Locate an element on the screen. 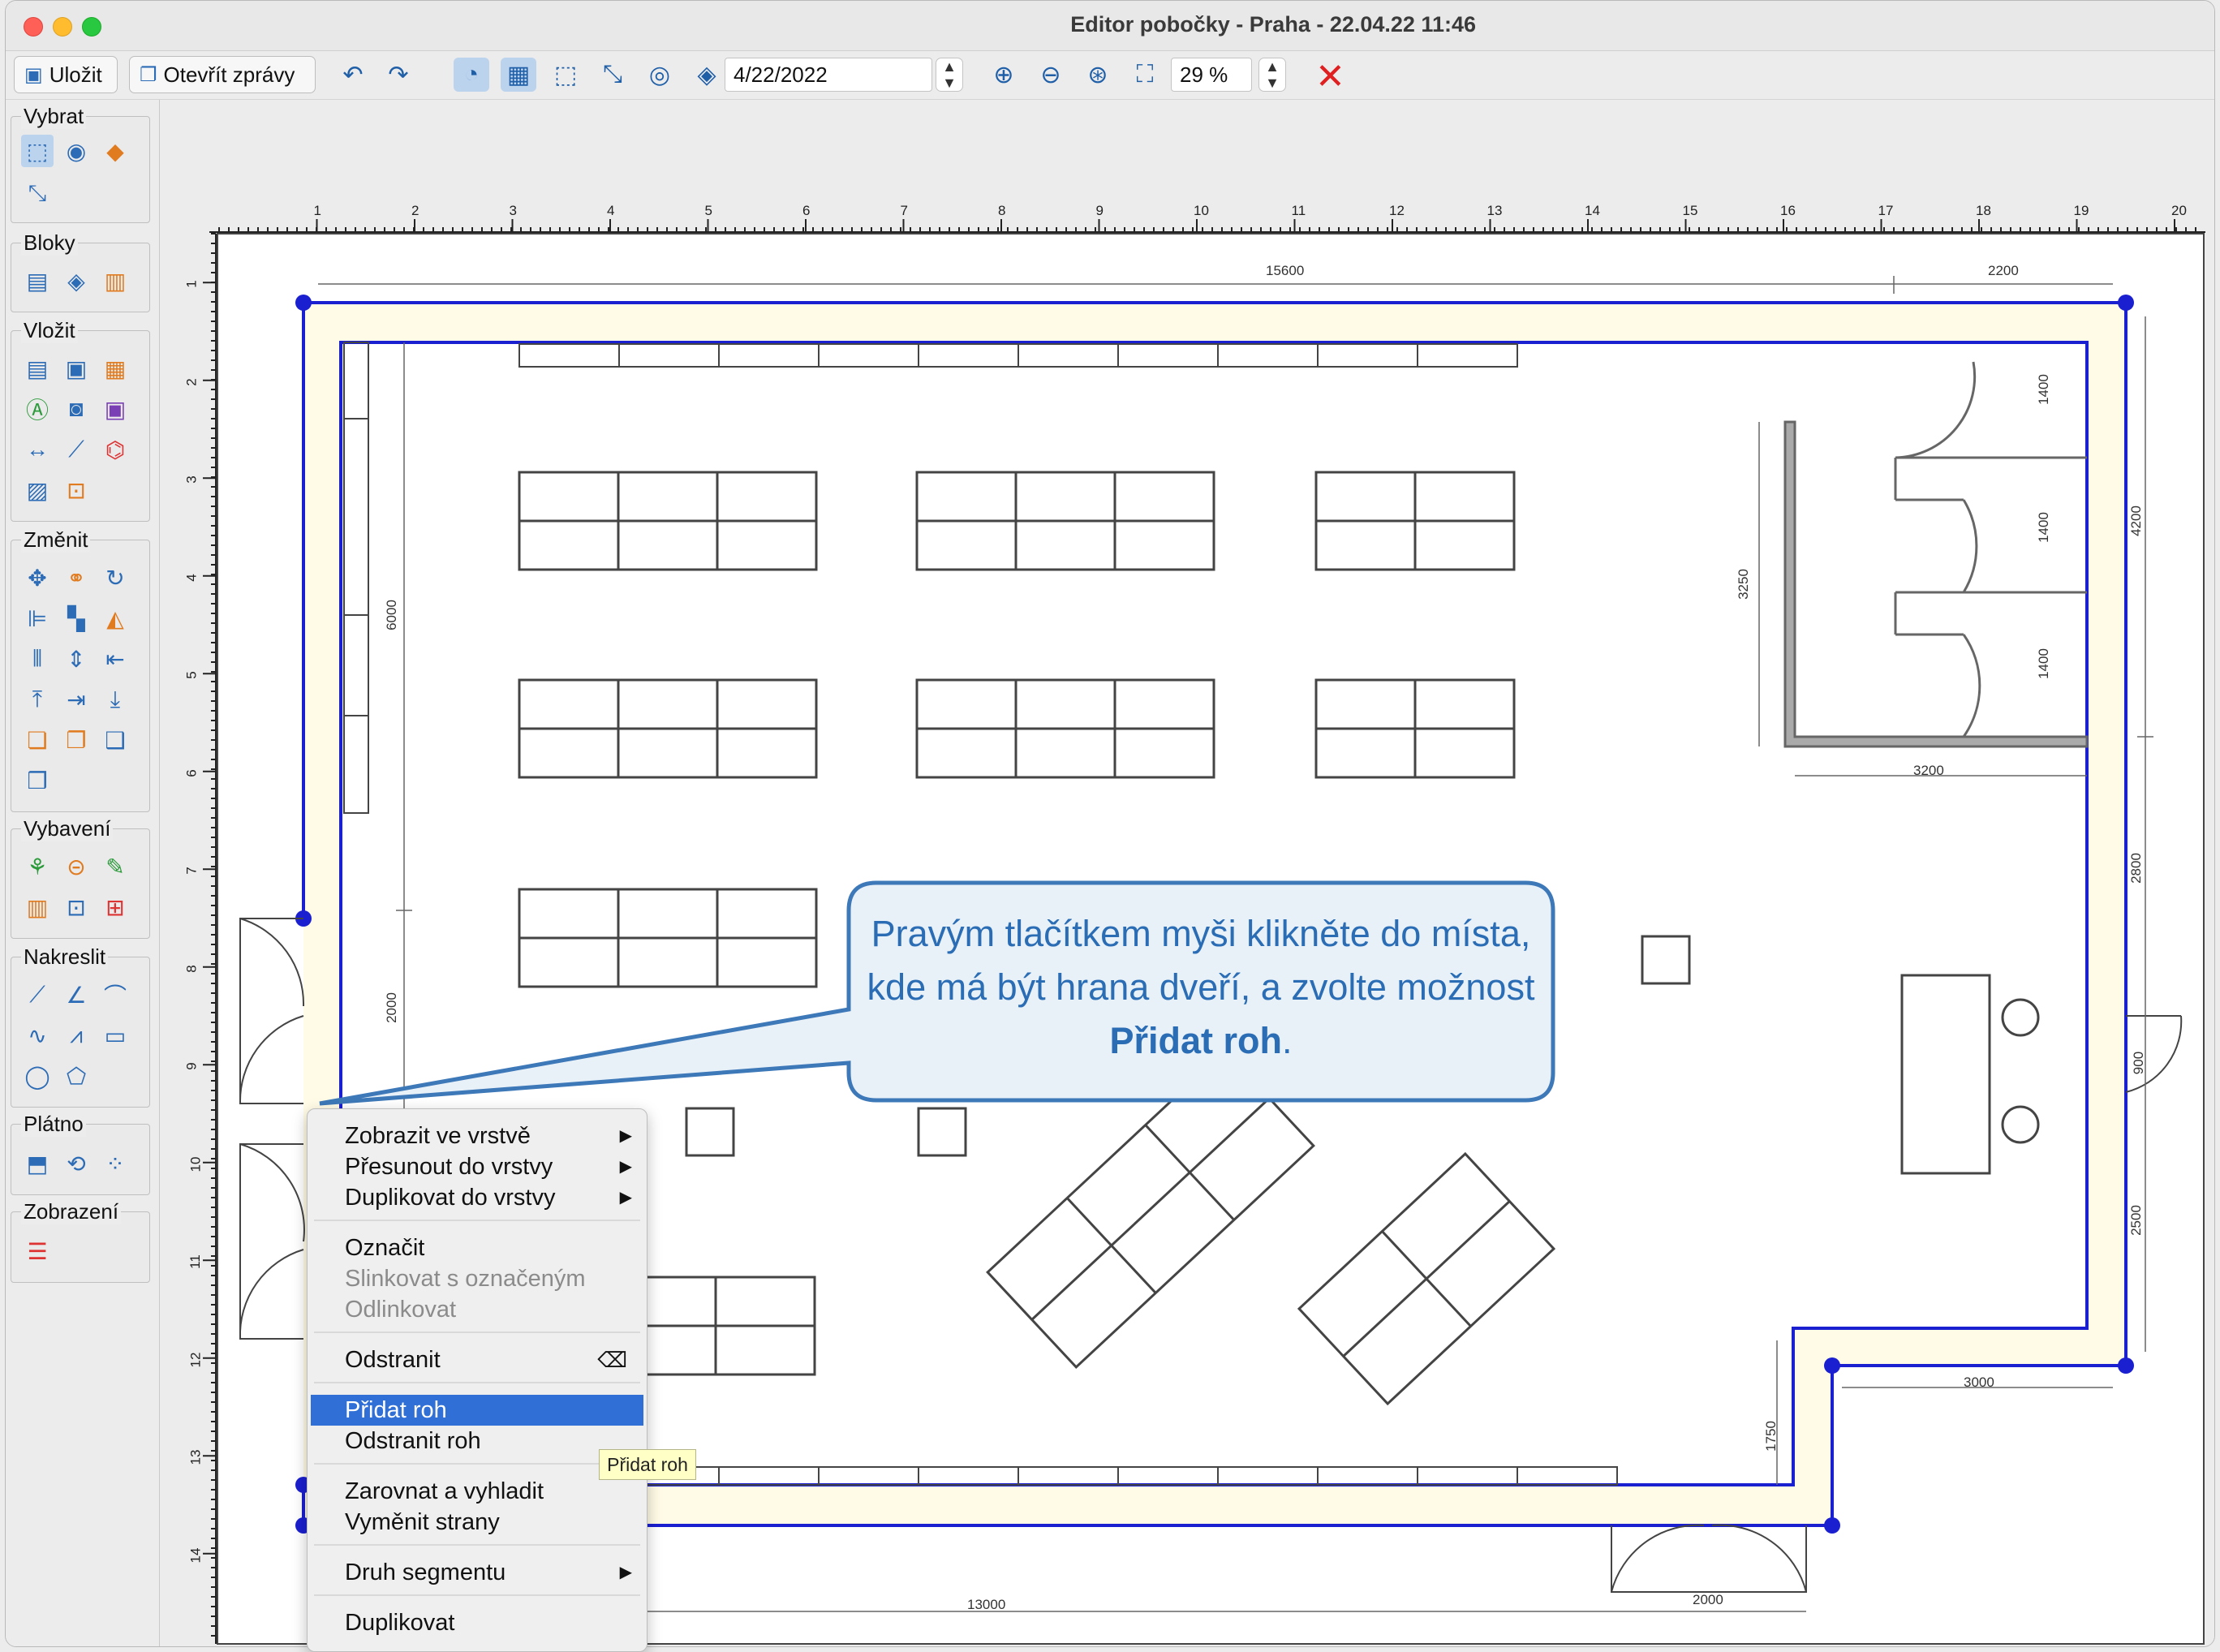 The image size is (2220, 1652). menu-duplicate-to-layer: Duplikovat do vrstvy ▶ is located at coordinates (478, 1197).